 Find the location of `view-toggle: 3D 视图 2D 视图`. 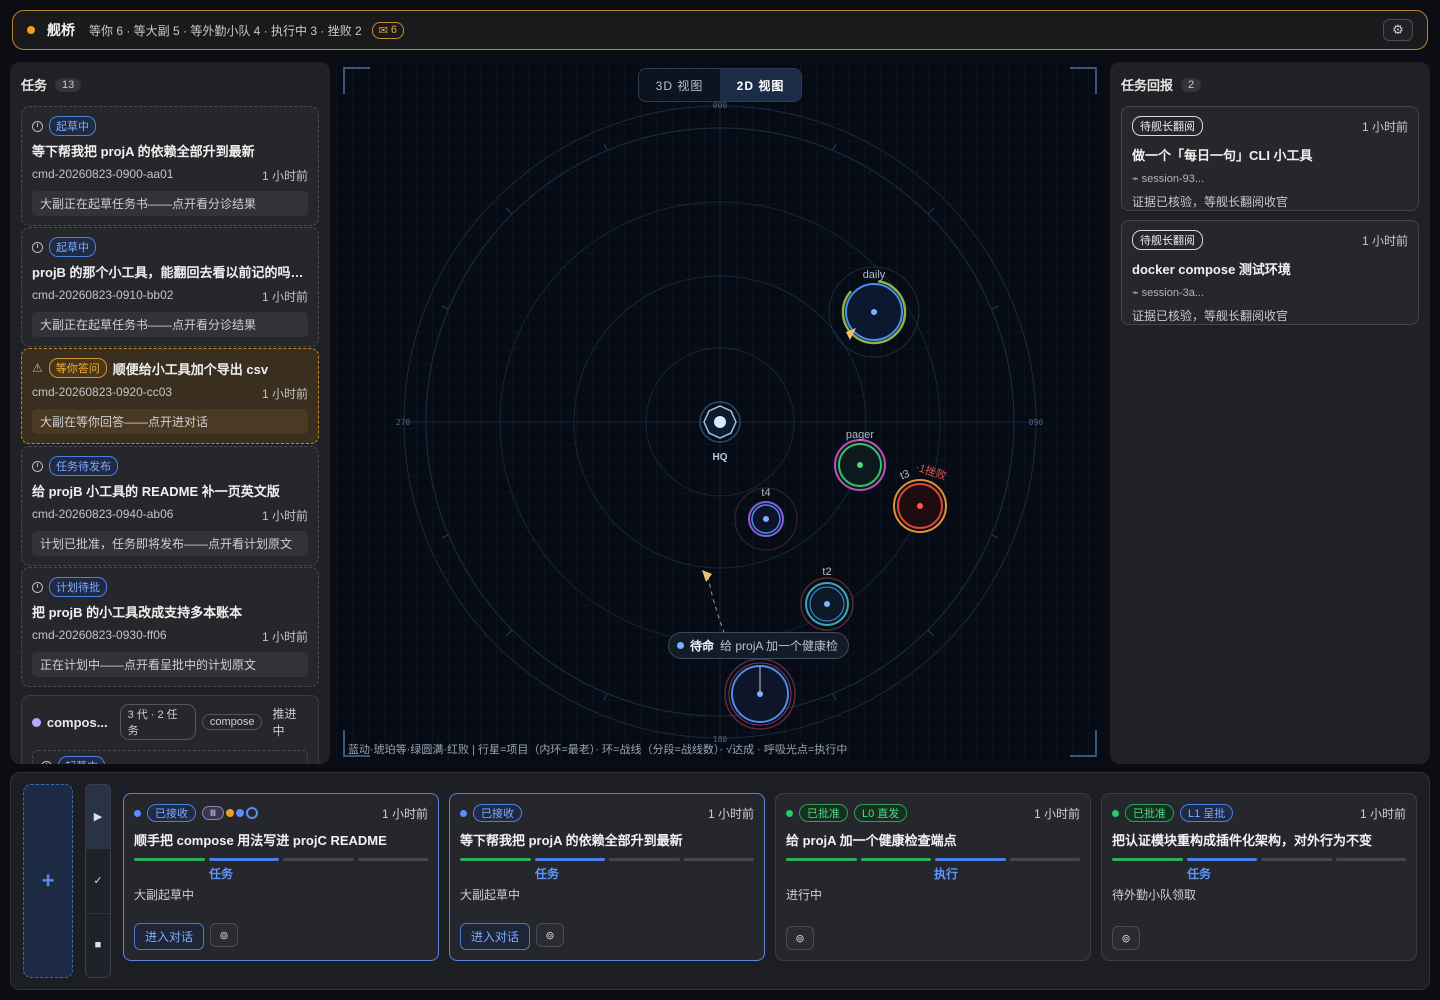

view-toggle: 3D 视图 2D 视图 is located at coordinates (720, 85).